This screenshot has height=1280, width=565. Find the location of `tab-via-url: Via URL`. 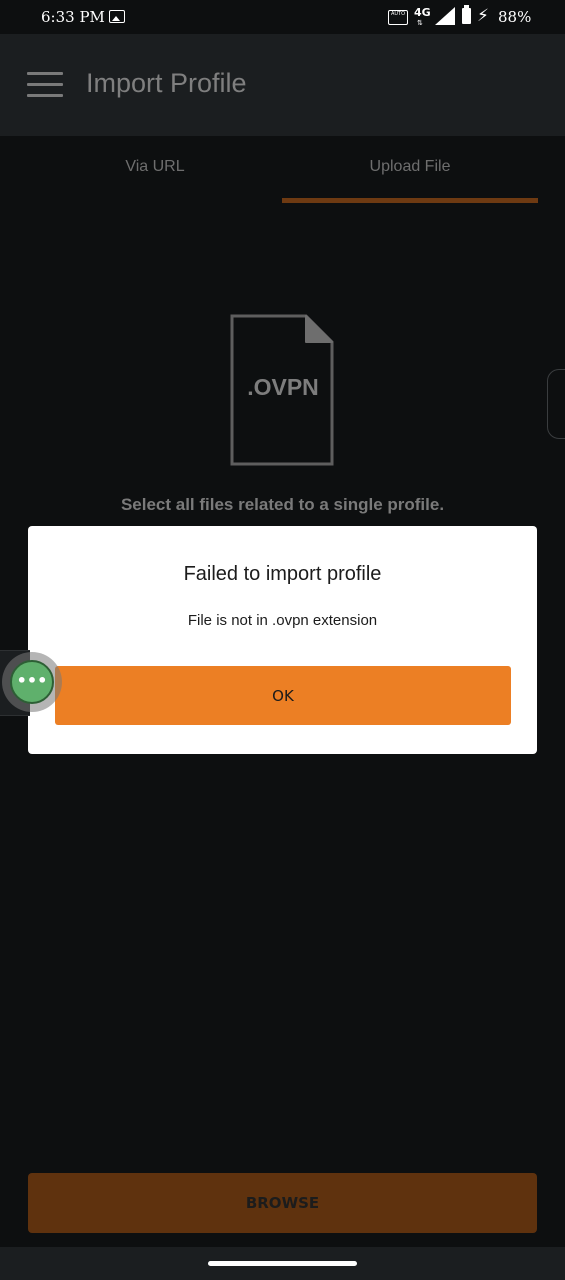

tab-via-url: Via URL is located at coordinates (155, 167).